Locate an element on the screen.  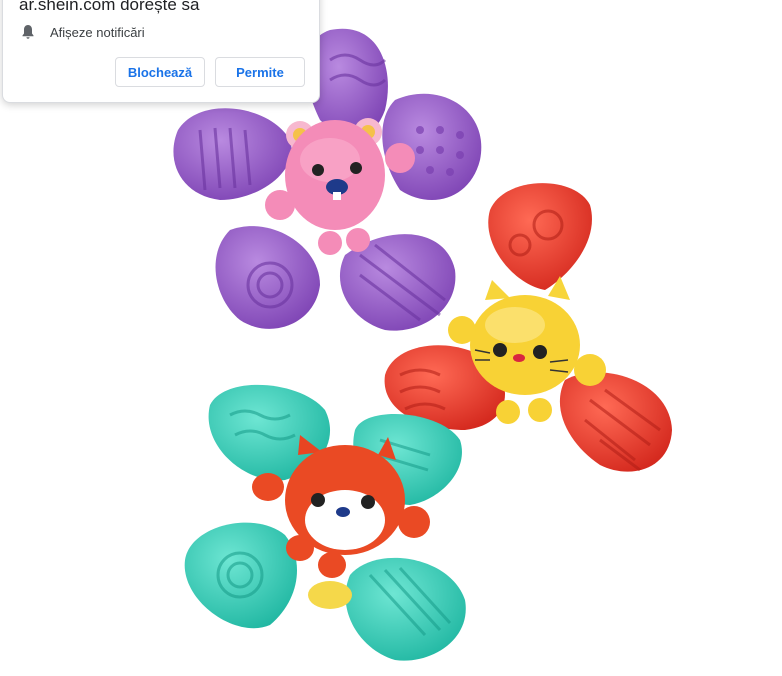
permission-row: Afișeze notificări is located at coordinates (83, 32).